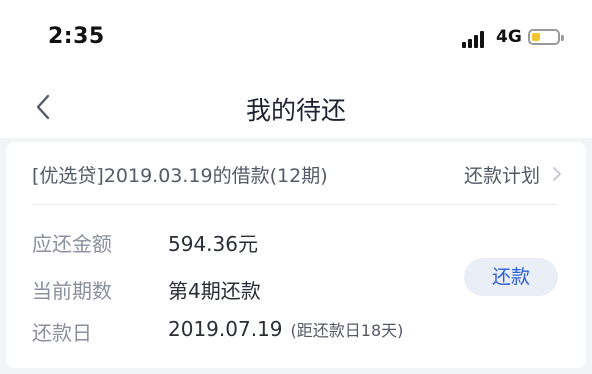 Image resolution: width=592 pixels, height=374 pixels. Describe the element at coordinates (62, 333) in the screenshot. I see `due-date-label: 还款日` at that location.